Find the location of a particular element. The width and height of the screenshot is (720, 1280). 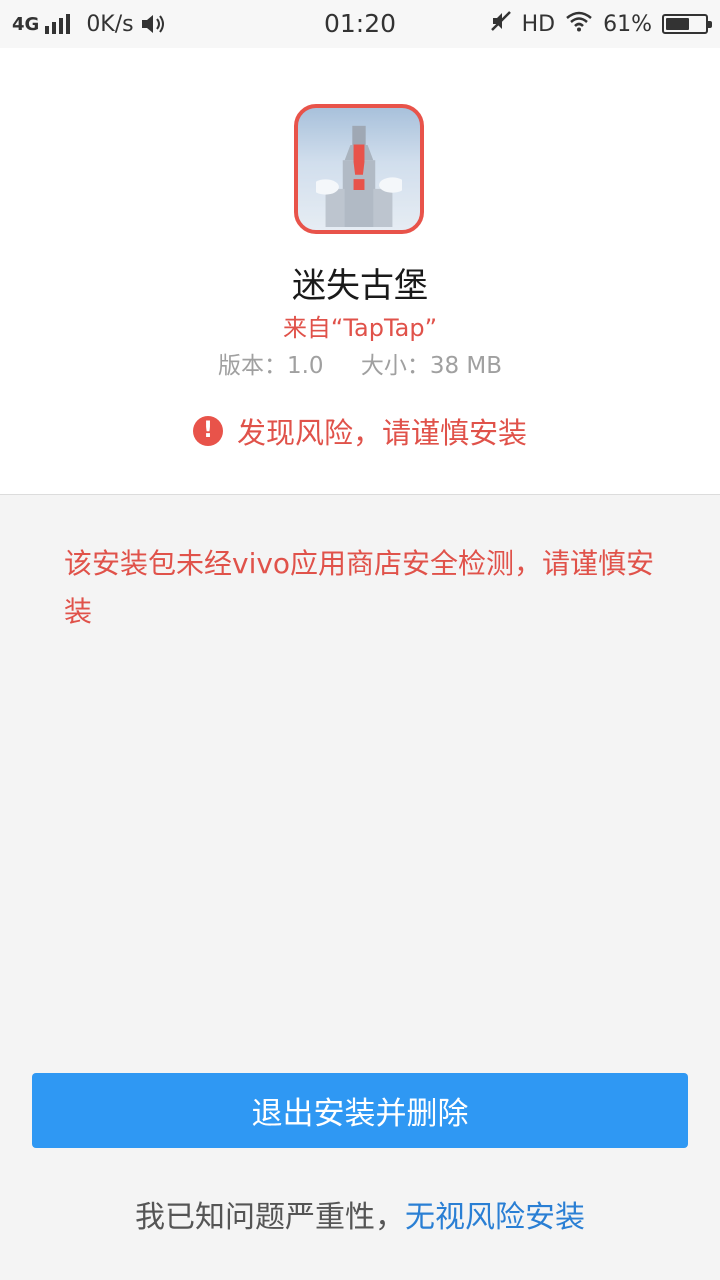

app-meta: 版本：1.0 大小：38 MB is located at coordinates (360, 363).